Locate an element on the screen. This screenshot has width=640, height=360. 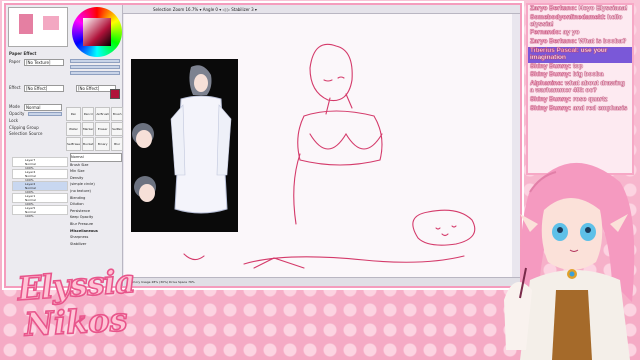
color-slider-r is located at coordinates (95, 61).